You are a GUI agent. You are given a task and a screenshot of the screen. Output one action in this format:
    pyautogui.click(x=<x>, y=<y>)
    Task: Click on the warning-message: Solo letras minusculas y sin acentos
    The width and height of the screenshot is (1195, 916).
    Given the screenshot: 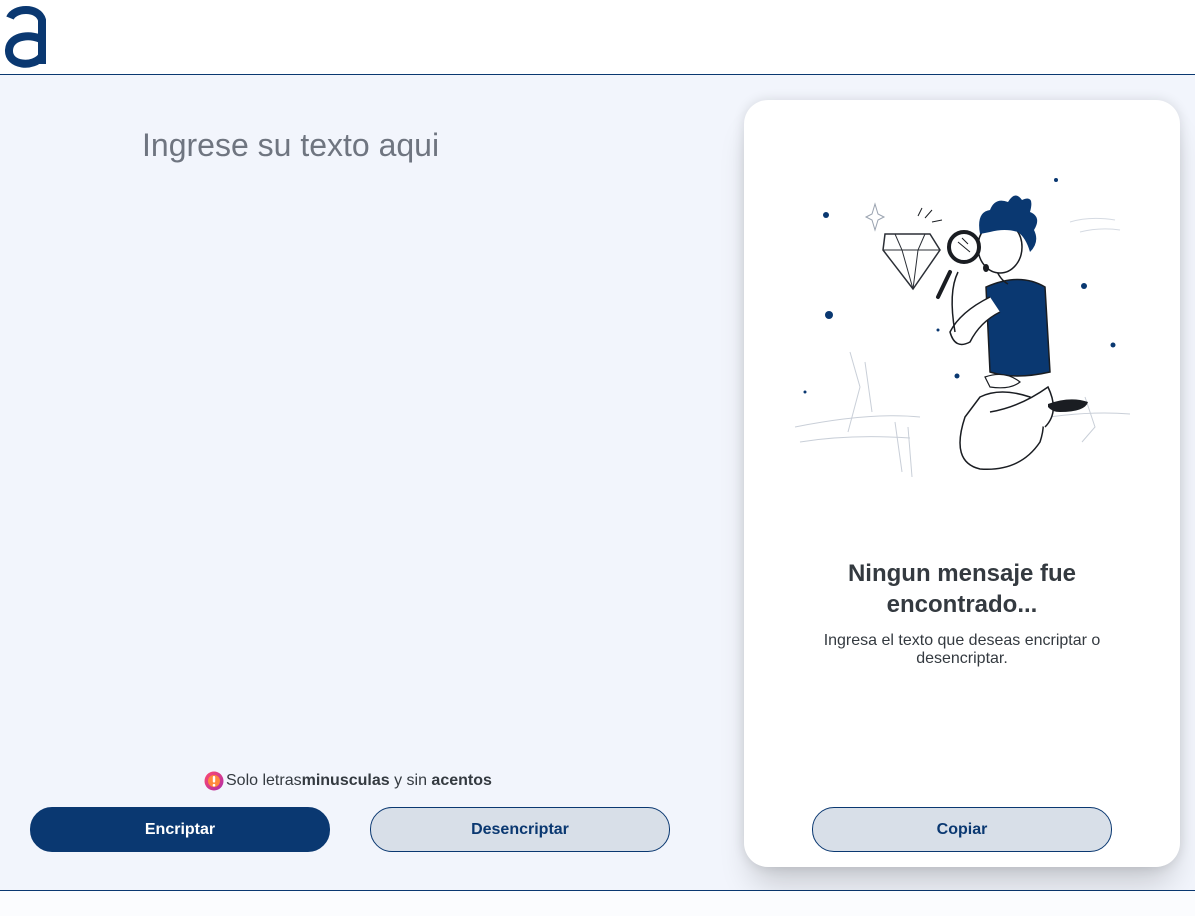 What is the action you would take?
    pyautogui.click(x=348, y=781)
    